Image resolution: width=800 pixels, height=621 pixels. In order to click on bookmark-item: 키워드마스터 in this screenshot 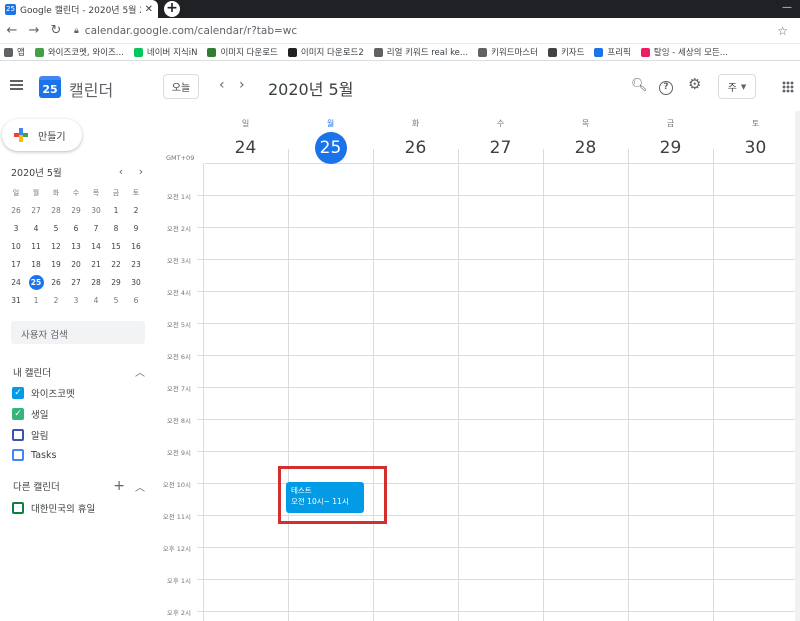, I will do `click(508, 52)`.